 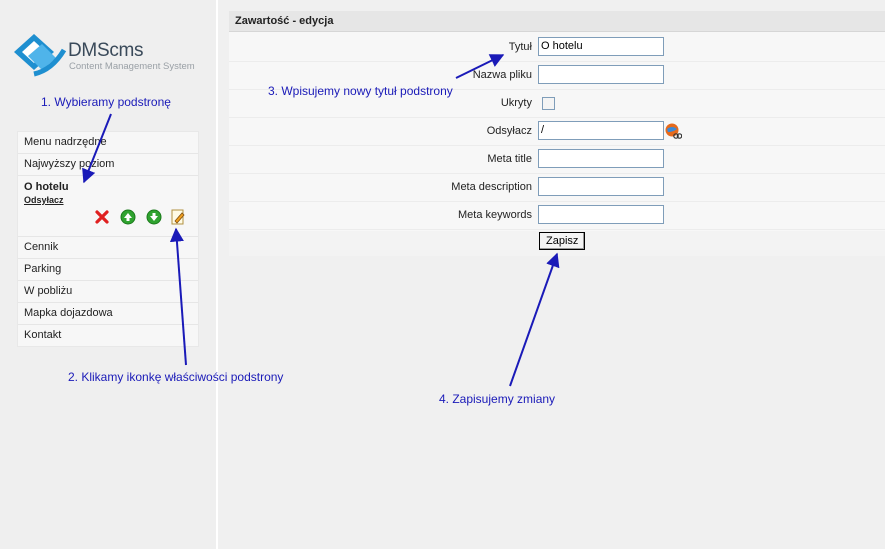 What do you see at coordinates (601, 158) in the screenshot?
I see `meta-title-input` at bounding box center [601, 158].